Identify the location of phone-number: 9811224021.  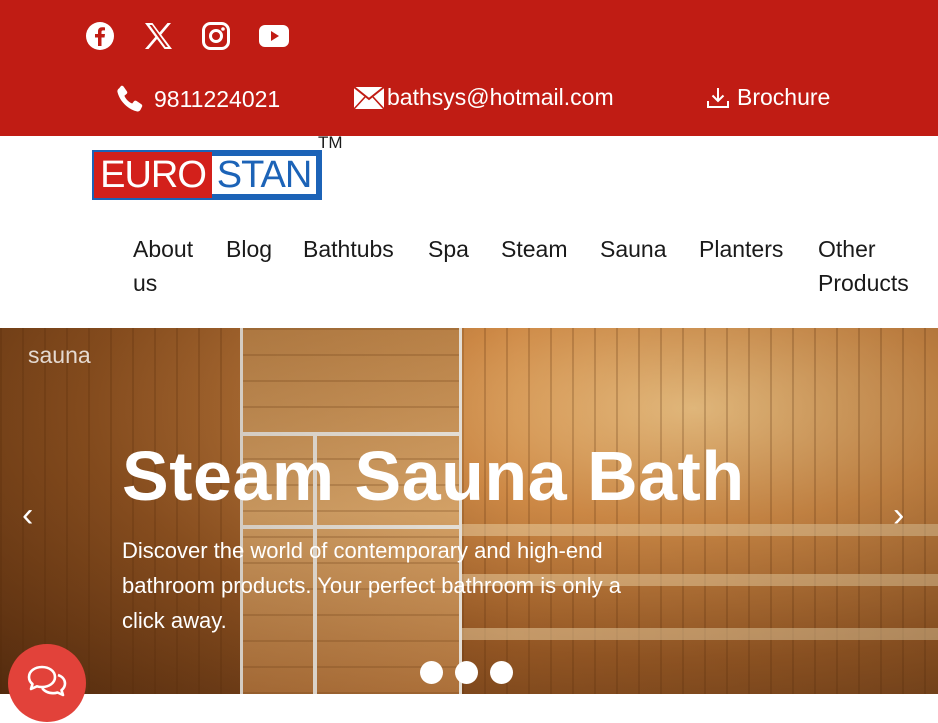
(217, 98).